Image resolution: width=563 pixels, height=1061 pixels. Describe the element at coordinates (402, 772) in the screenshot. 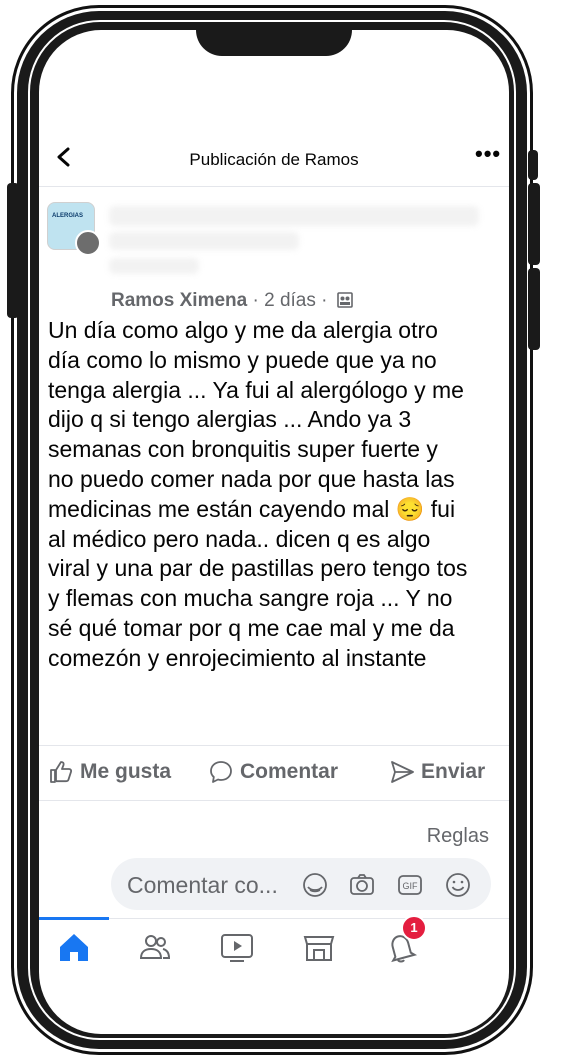

I see `send-arrow-icon` at that location.